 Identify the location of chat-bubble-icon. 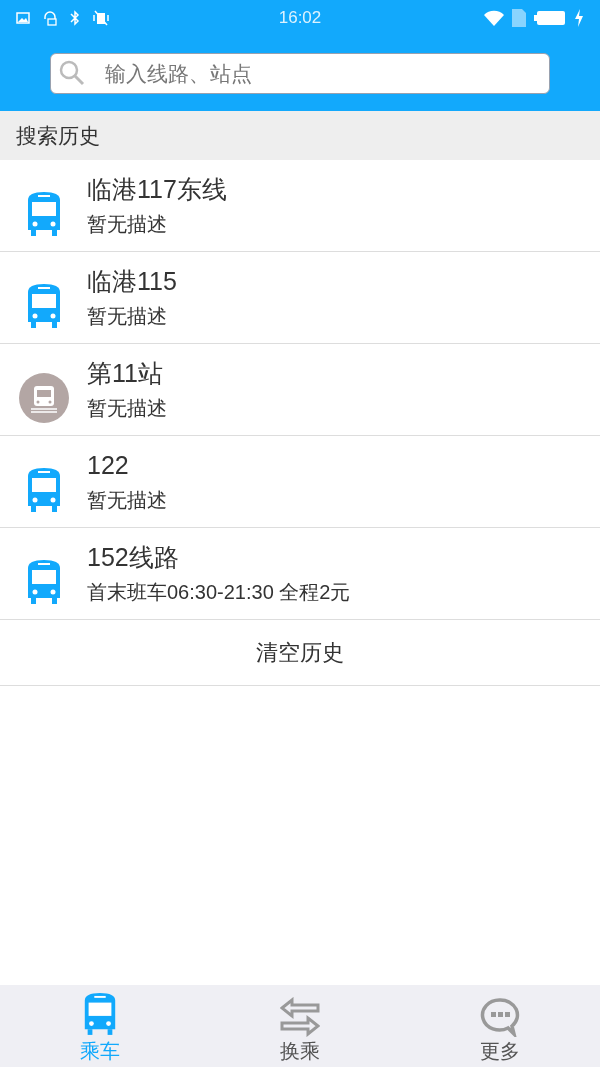
(500, 1017).